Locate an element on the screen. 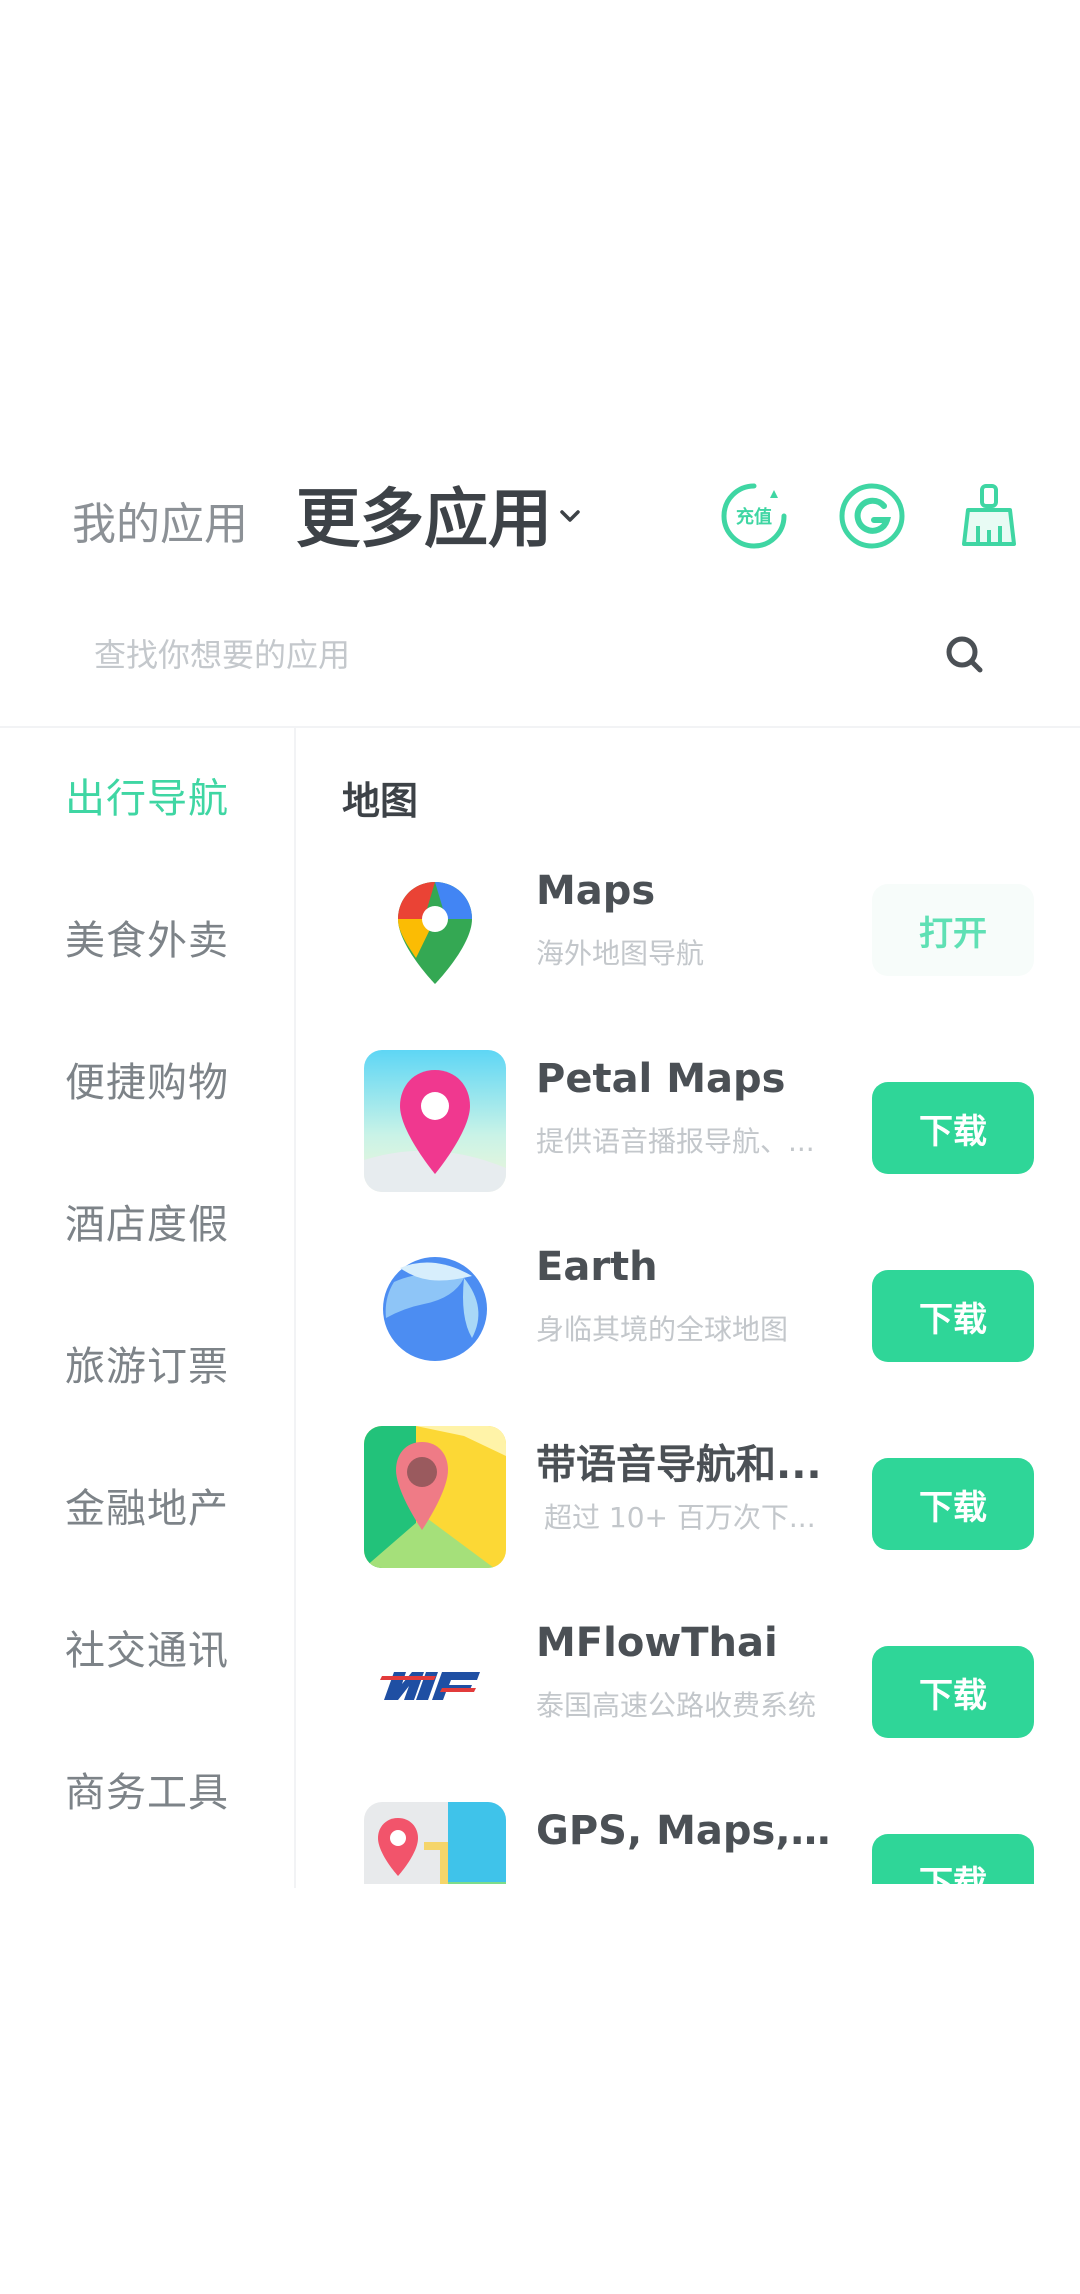  tab-more-apps: 更多应用 is located at coordinates (424, 514).